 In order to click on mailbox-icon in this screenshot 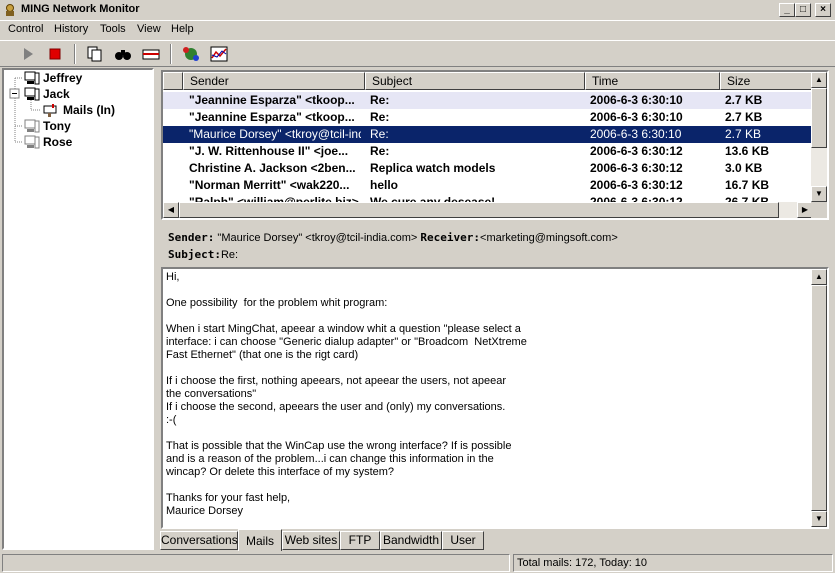, I will do `click(50, 110)`.